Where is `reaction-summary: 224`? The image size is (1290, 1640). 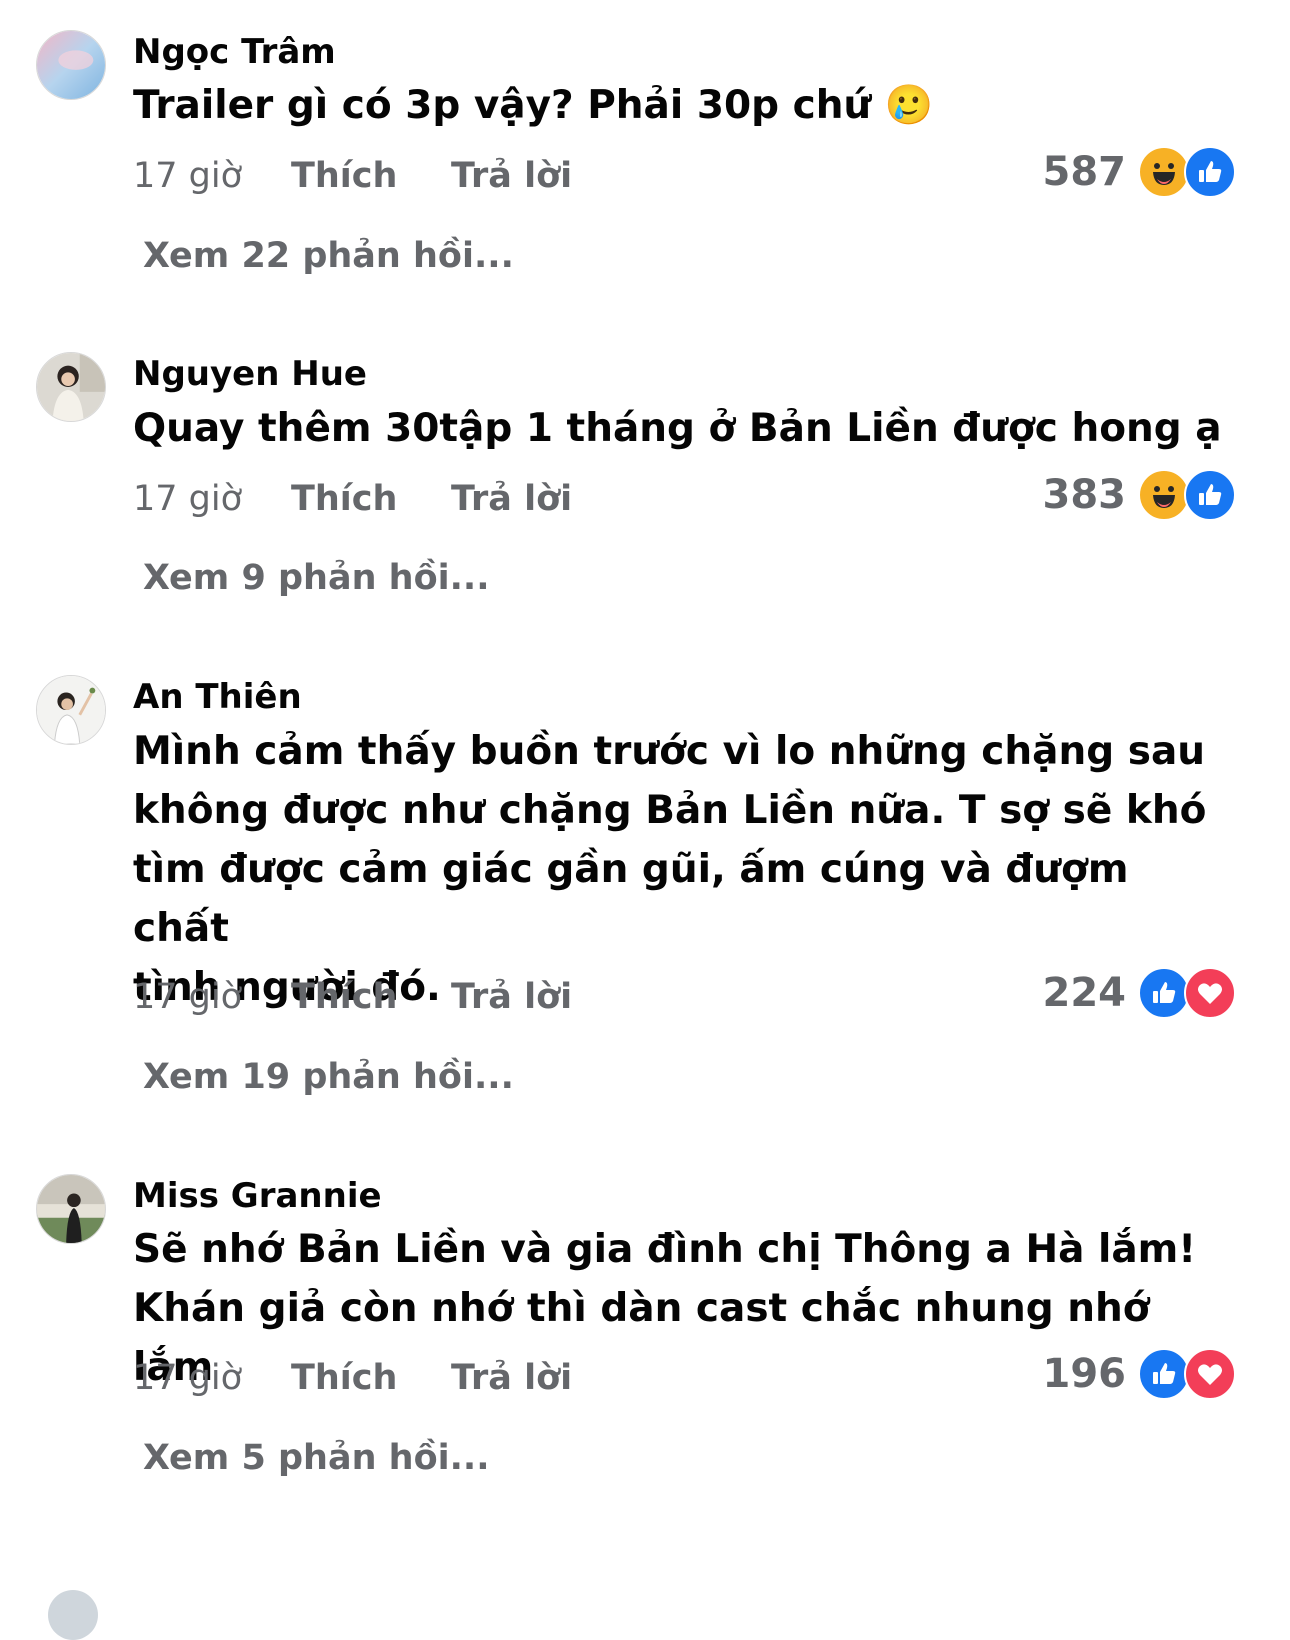 reaction-summary: 224 is located at coordinates (1139, 993).